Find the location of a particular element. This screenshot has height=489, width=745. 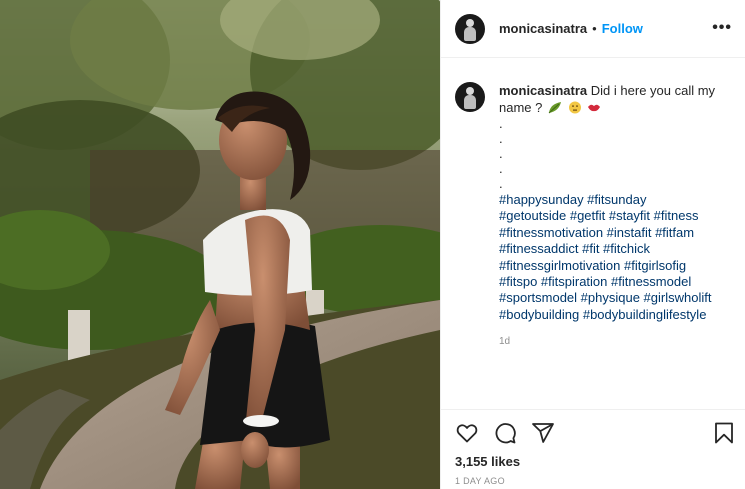

comment-icon is located at coordinates (505, 433).